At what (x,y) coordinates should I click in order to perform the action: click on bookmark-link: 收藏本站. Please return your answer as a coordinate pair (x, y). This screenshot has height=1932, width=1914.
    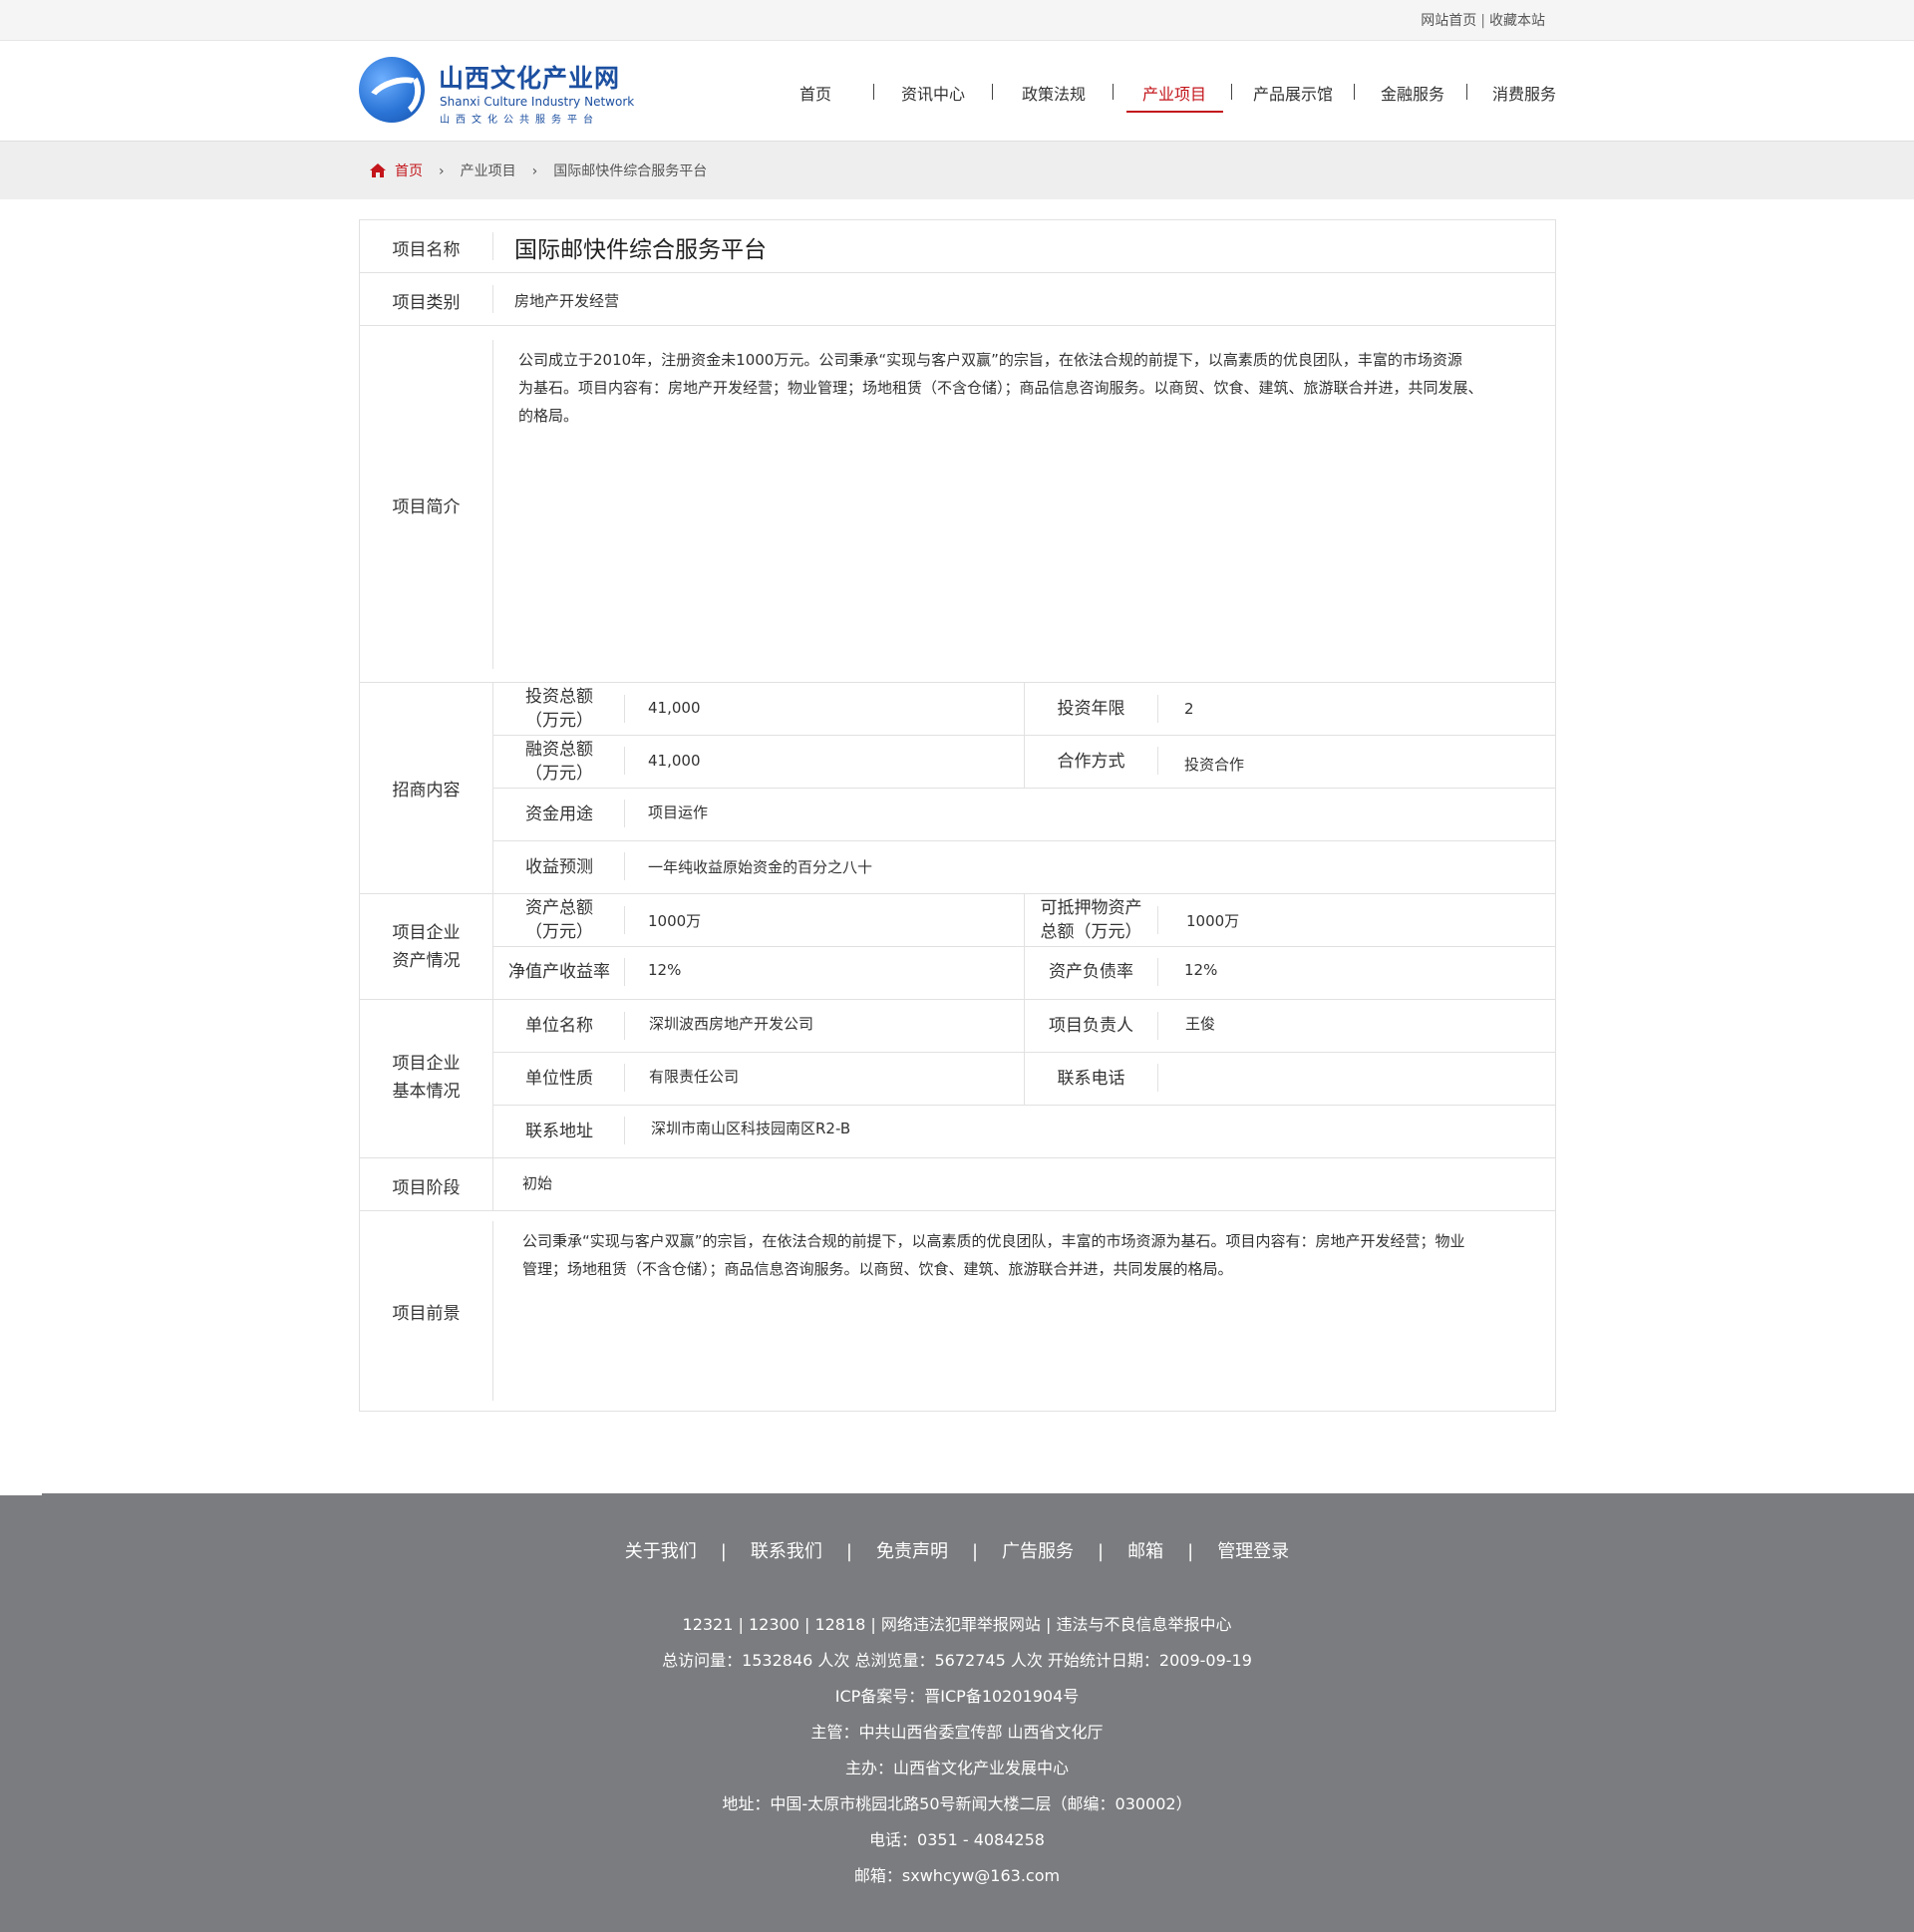
    Looking at the image, I should click on (1517, 21).